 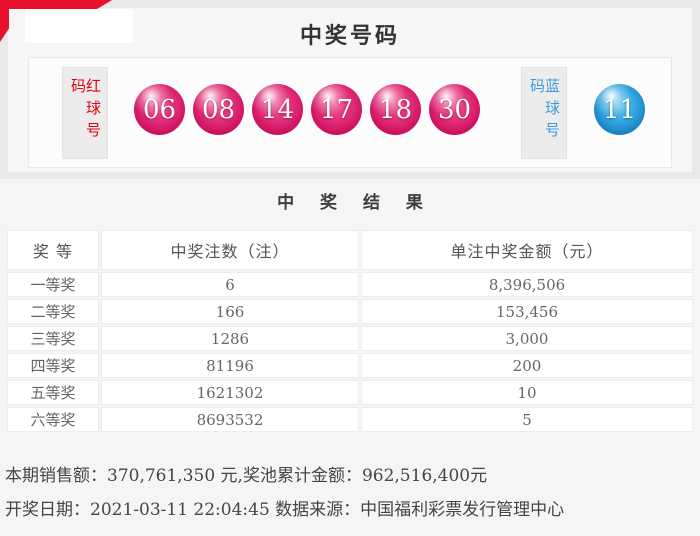 What do you see at coordinates (527, 284) in the screenshot?
I see `prize-amount: 8,396,506` at bounding box center [527, 284].